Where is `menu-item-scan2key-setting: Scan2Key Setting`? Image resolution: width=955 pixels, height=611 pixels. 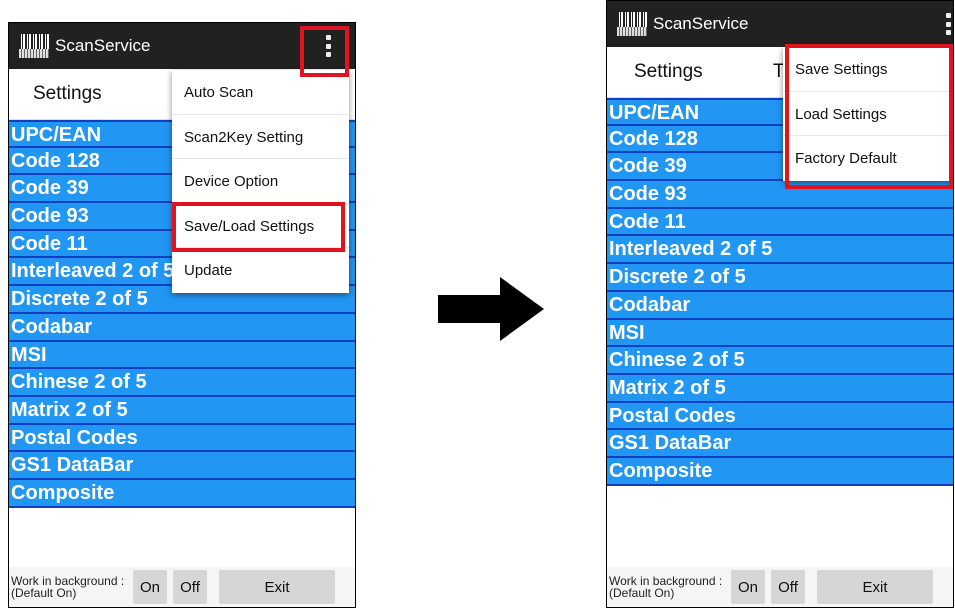
menu-item-scan2key-setting: Scan2Key Setting is located at coordinates (260, 137).